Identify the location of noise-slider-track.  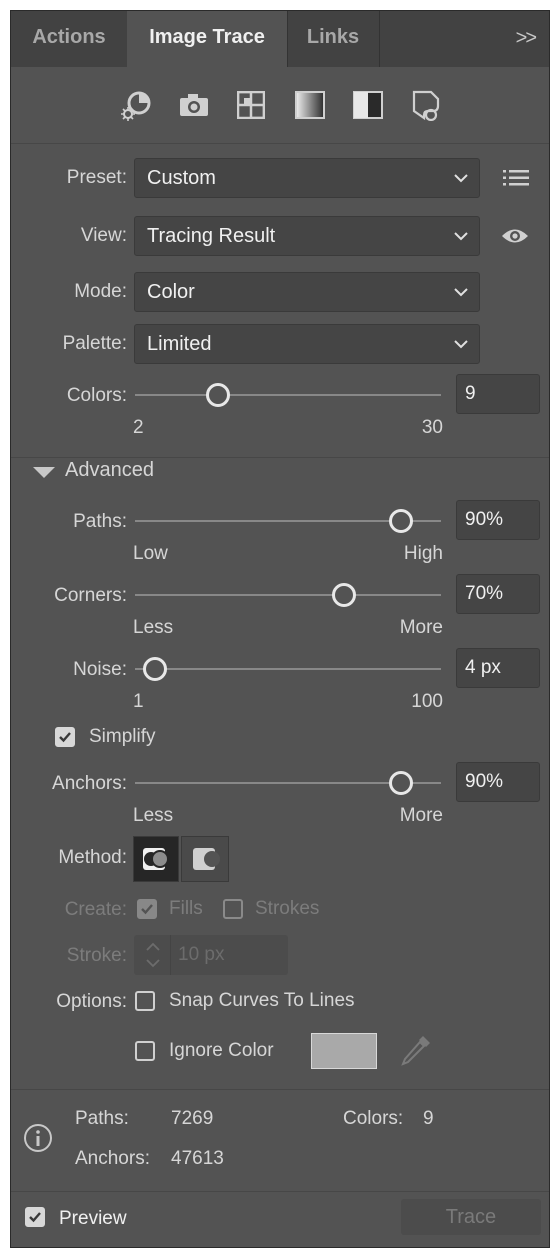
(288, 669).